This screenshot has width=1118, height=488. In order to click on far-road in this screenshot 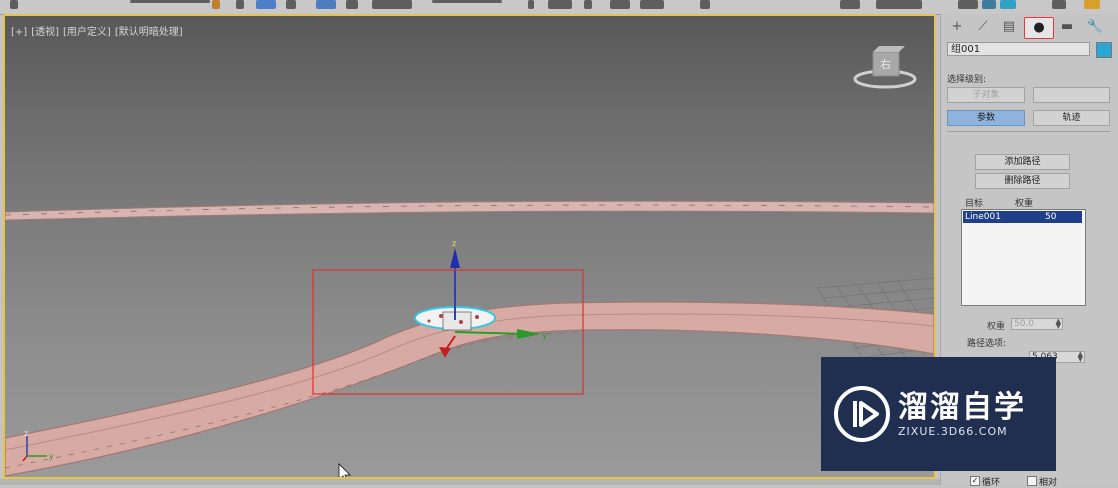, I will do `click(469, 210)`.